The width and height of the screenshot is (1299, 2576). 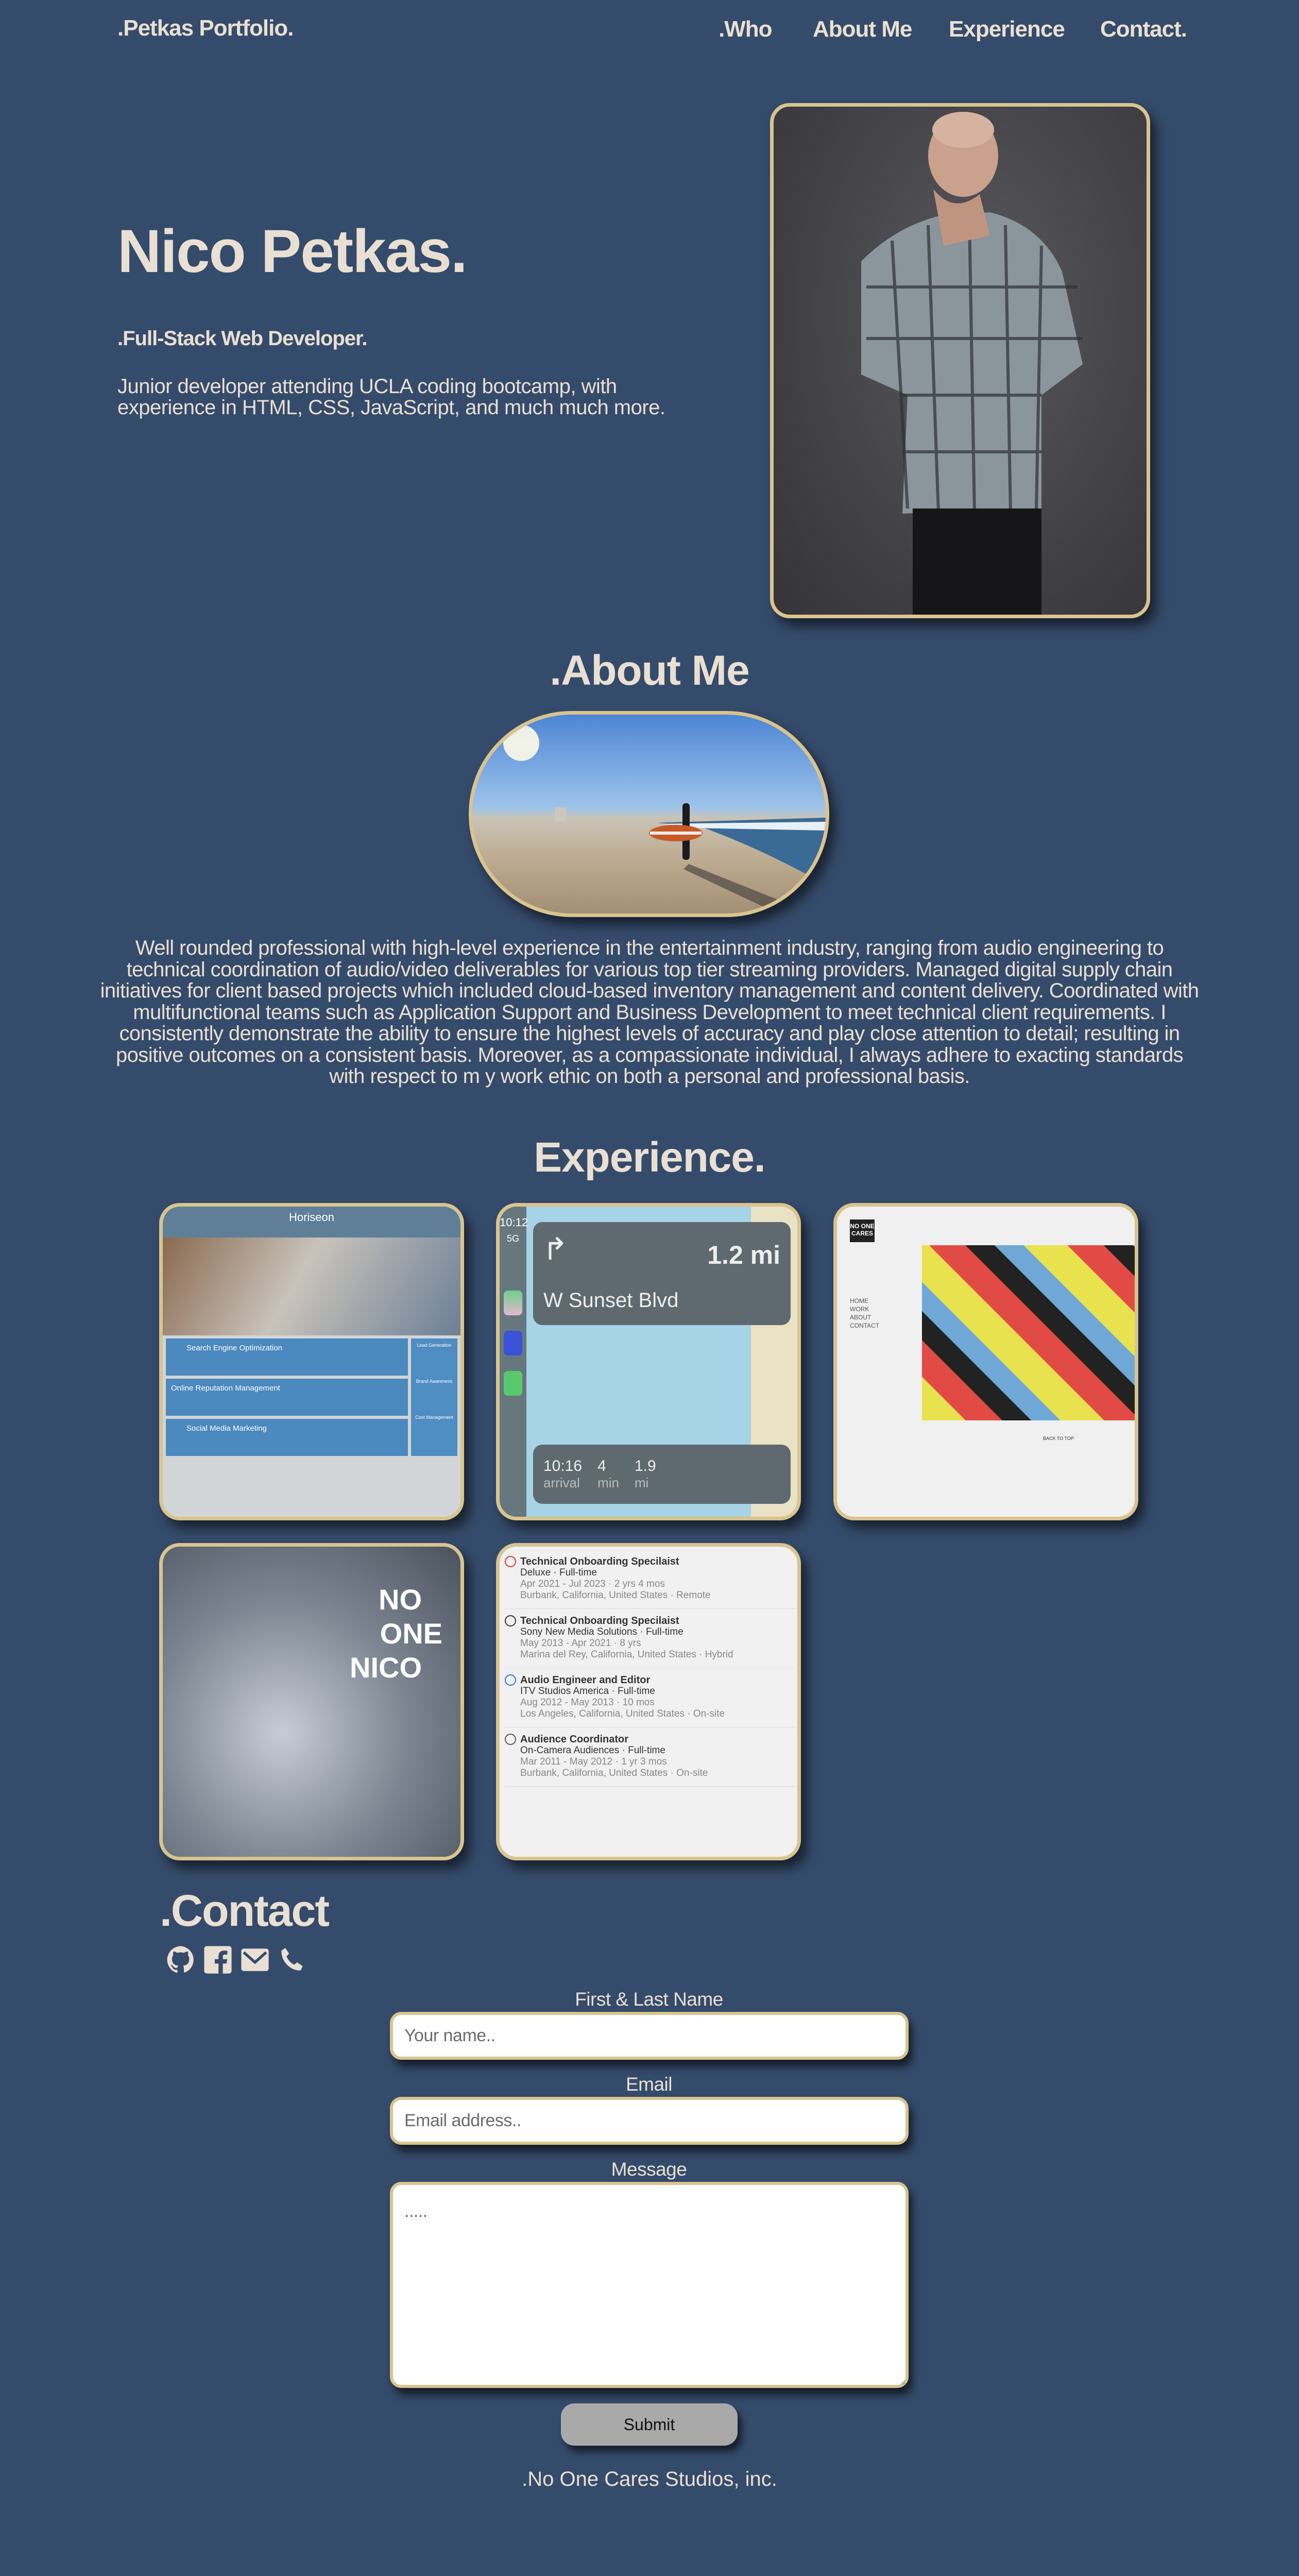 I want to click on artwork-text: ONE, so click(x=411, y=1633).